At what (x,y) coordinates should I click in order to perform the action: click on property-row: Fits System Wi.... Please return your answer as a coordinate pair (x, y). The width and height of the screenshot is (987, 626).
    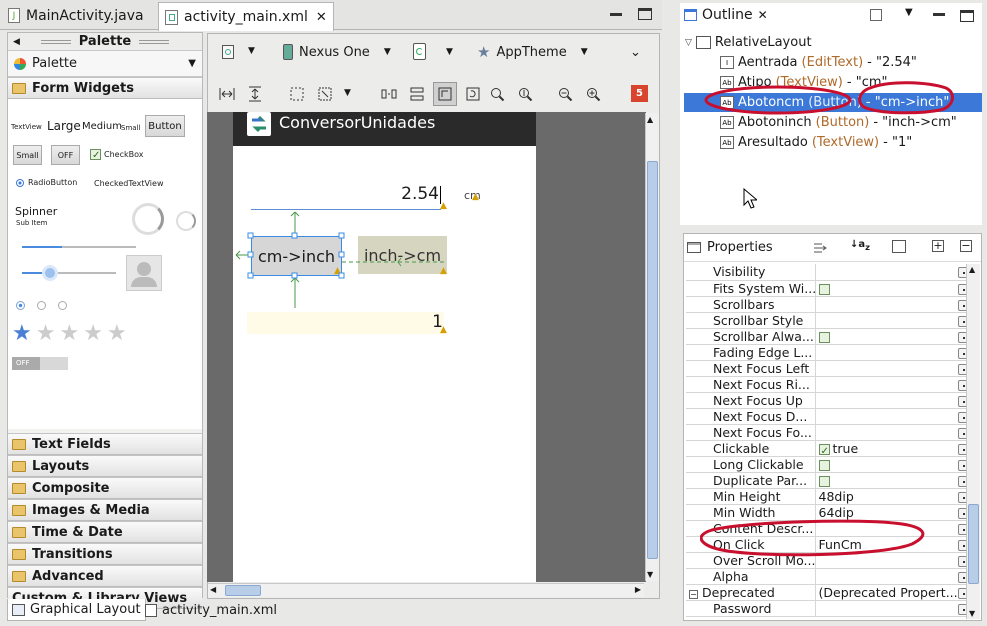
    Looking at the image, I should click on (827, 288).